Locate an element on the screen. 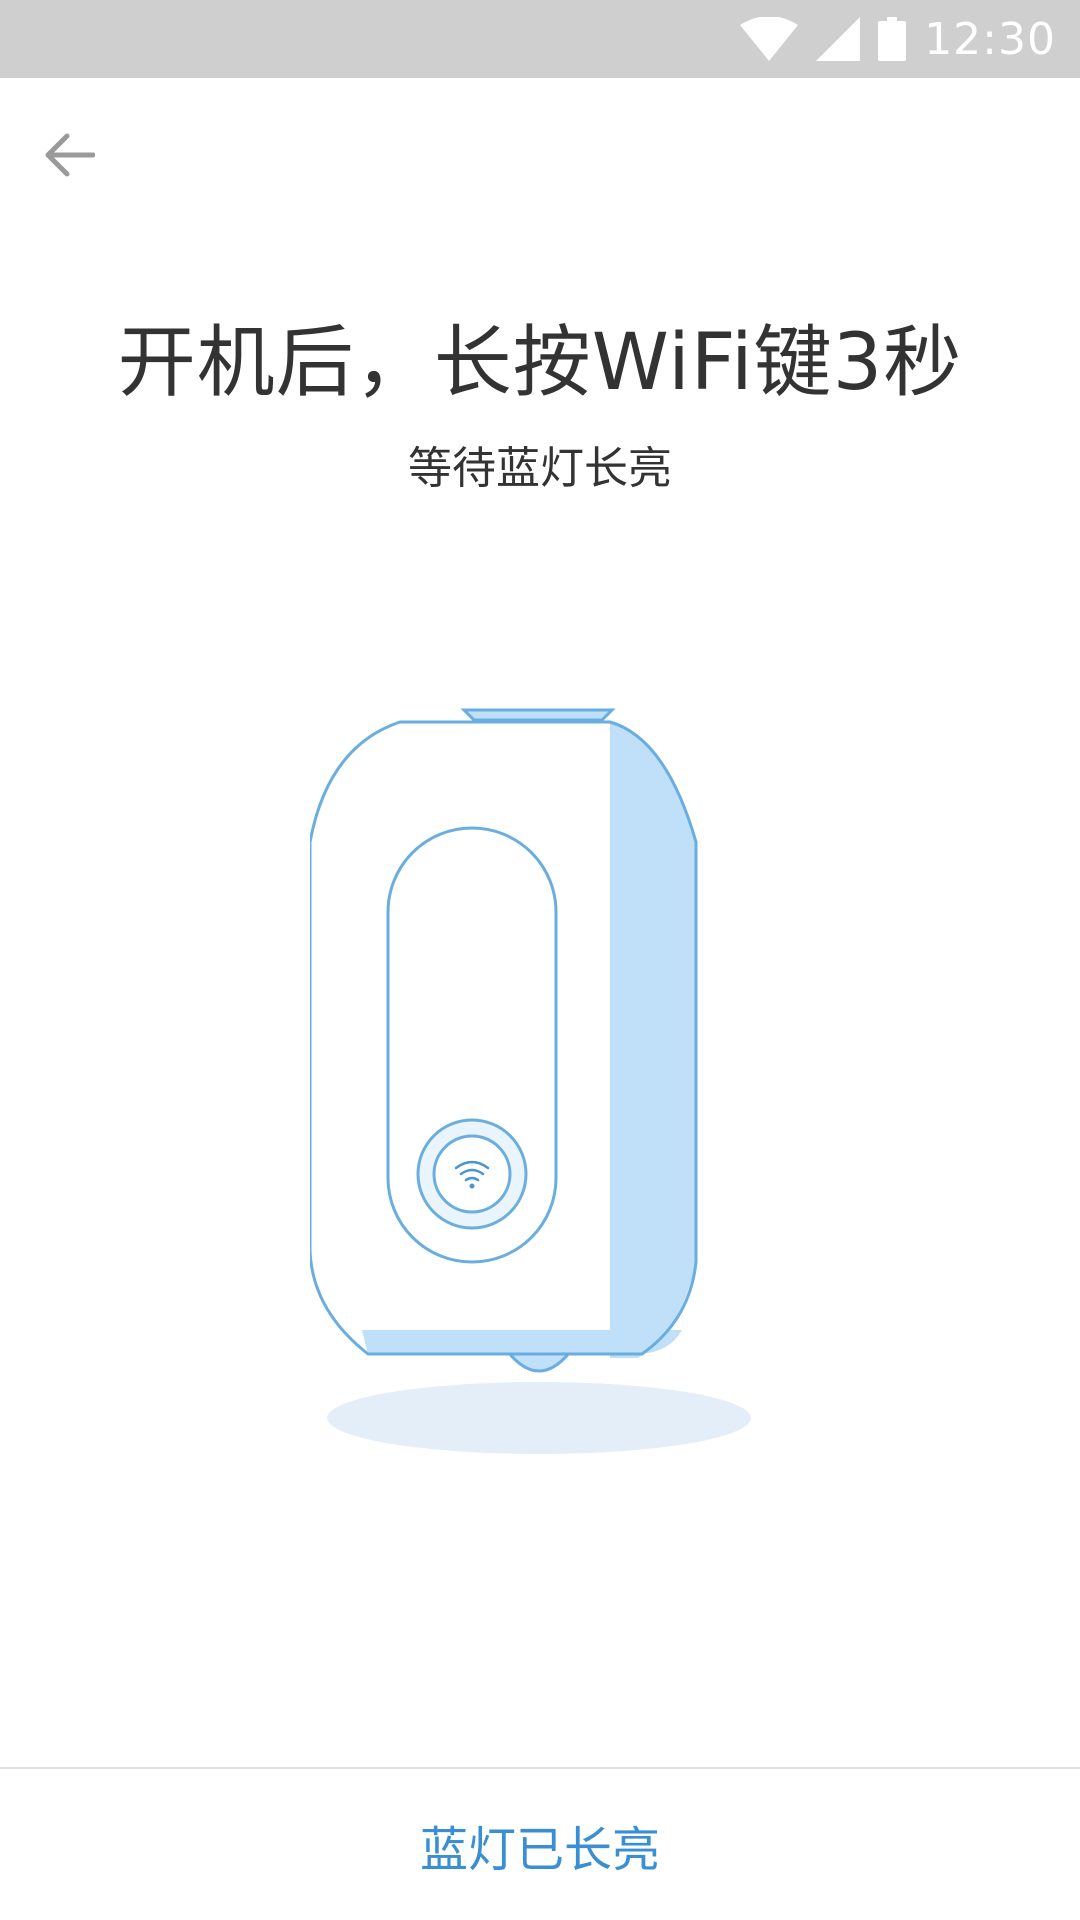 The height and width of the screenshot is (1920, 1080). battery-icon is located at coordinates (892, 39).